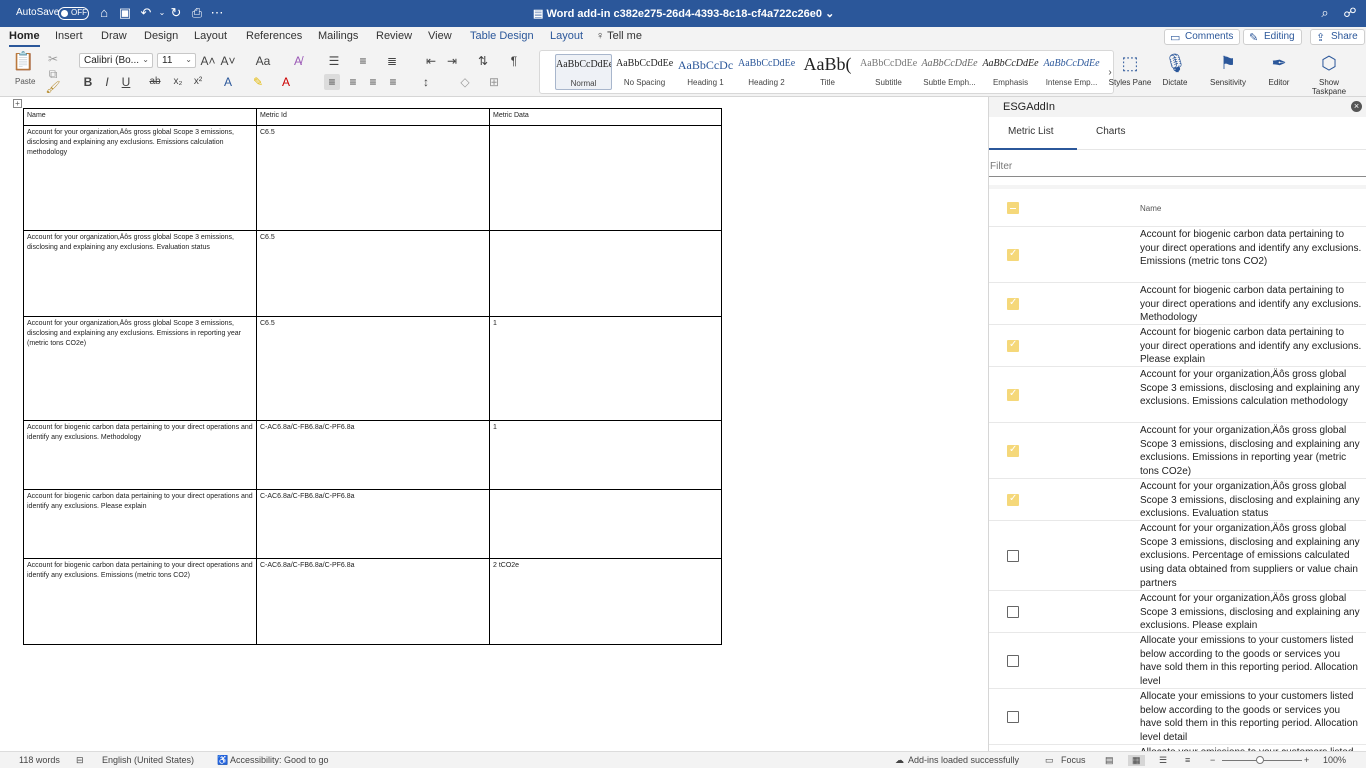 Image resolution: width=1366 pixels, height=768 pixels. What do you see at coordinates (208, 61) in the screenshot?
I see `grow-font-icon: A˄` at bounding box center [208, 61].